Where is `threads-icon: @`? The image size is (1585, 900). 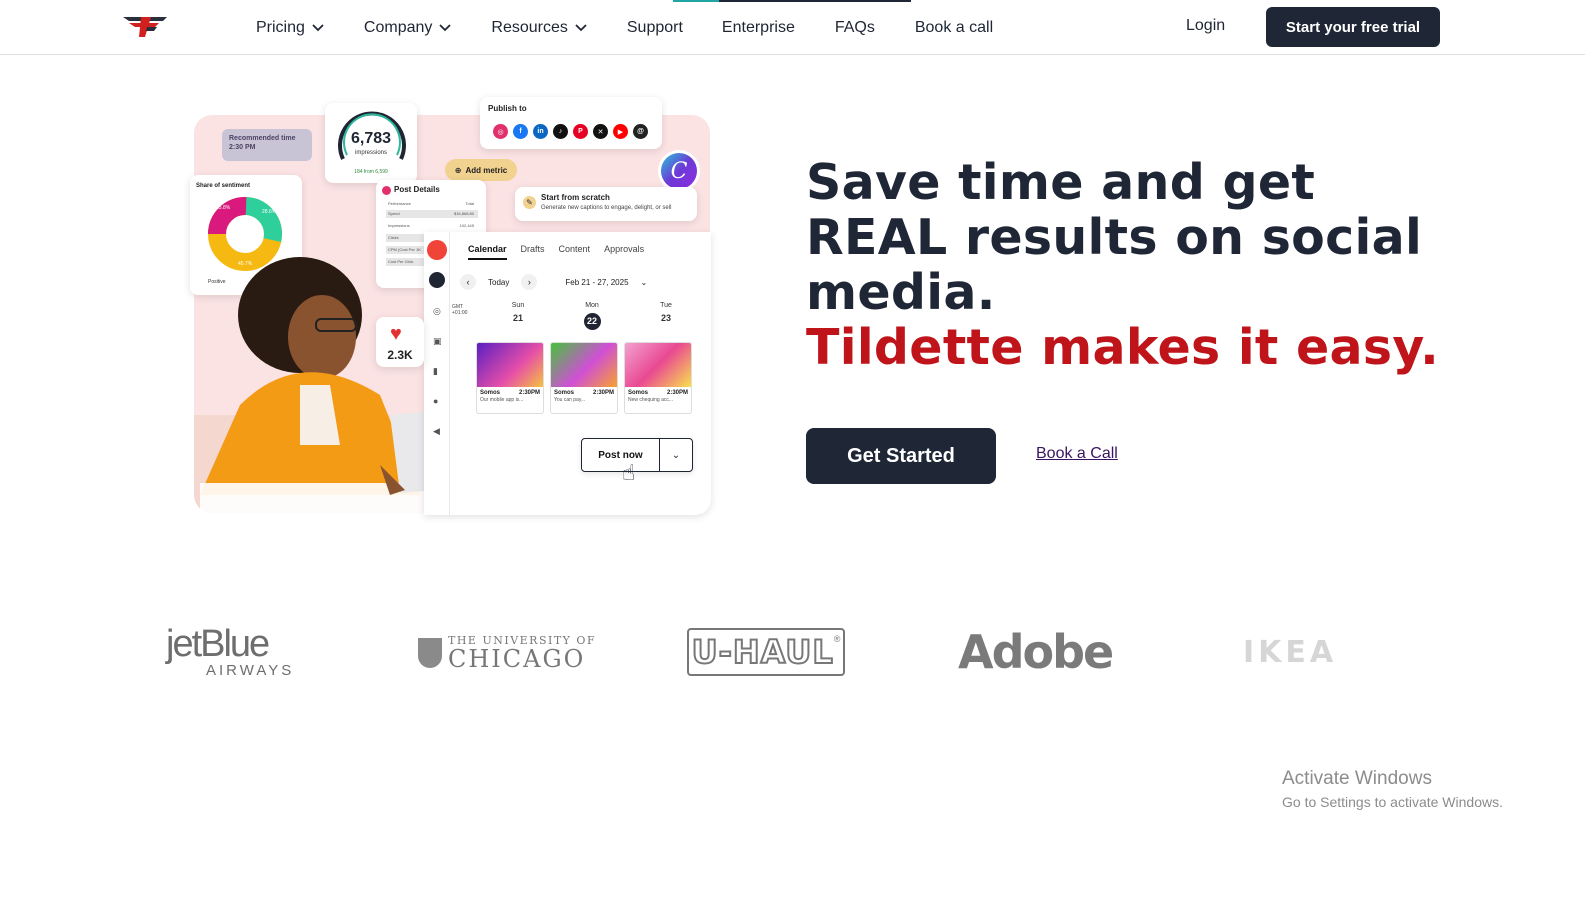 threads-icon: @ is located at coordinates (640, 131).